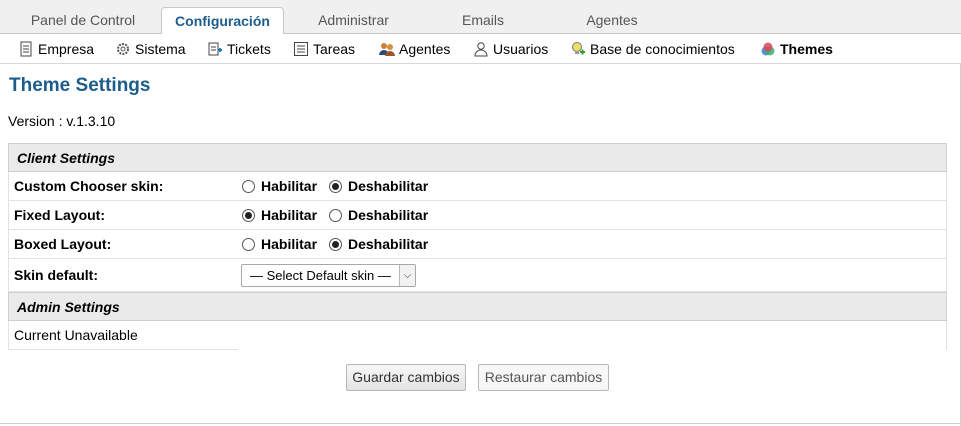  What do you see at coordinates (387, 49) in the screenshot?
I see `agents-icon` at bounding box center [387, 49].